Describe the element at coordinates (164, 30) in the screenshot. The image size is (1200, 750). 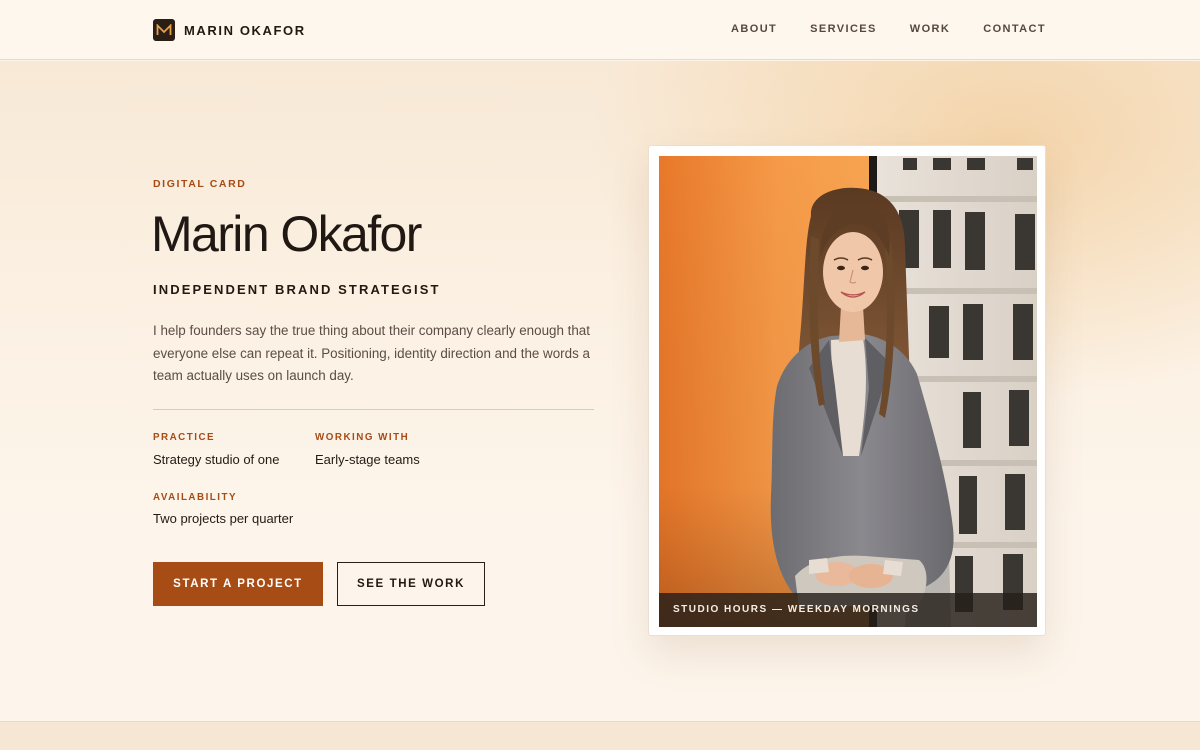
I see `m-monogram-icon` at that location.